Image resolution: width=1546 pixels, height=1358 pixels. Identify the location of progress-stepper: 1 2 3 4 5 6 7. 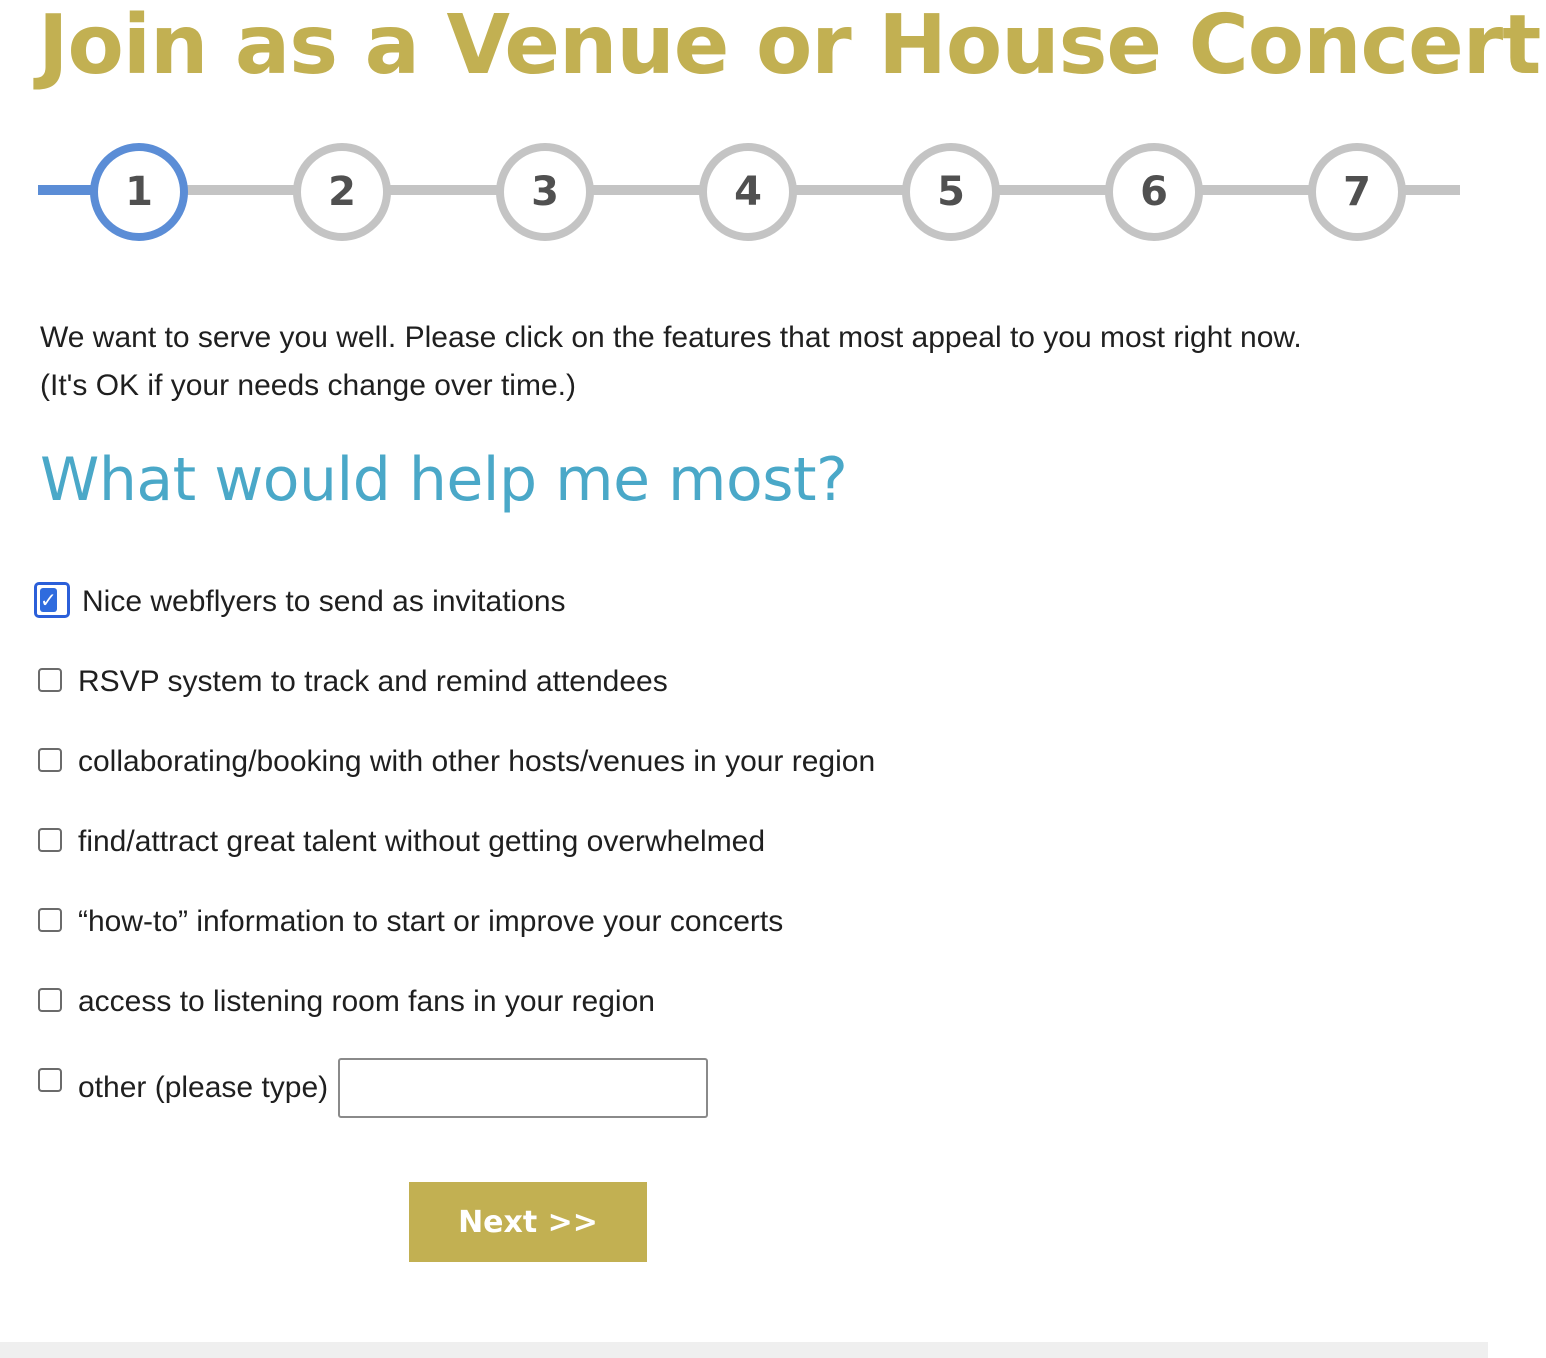
(749, 193).